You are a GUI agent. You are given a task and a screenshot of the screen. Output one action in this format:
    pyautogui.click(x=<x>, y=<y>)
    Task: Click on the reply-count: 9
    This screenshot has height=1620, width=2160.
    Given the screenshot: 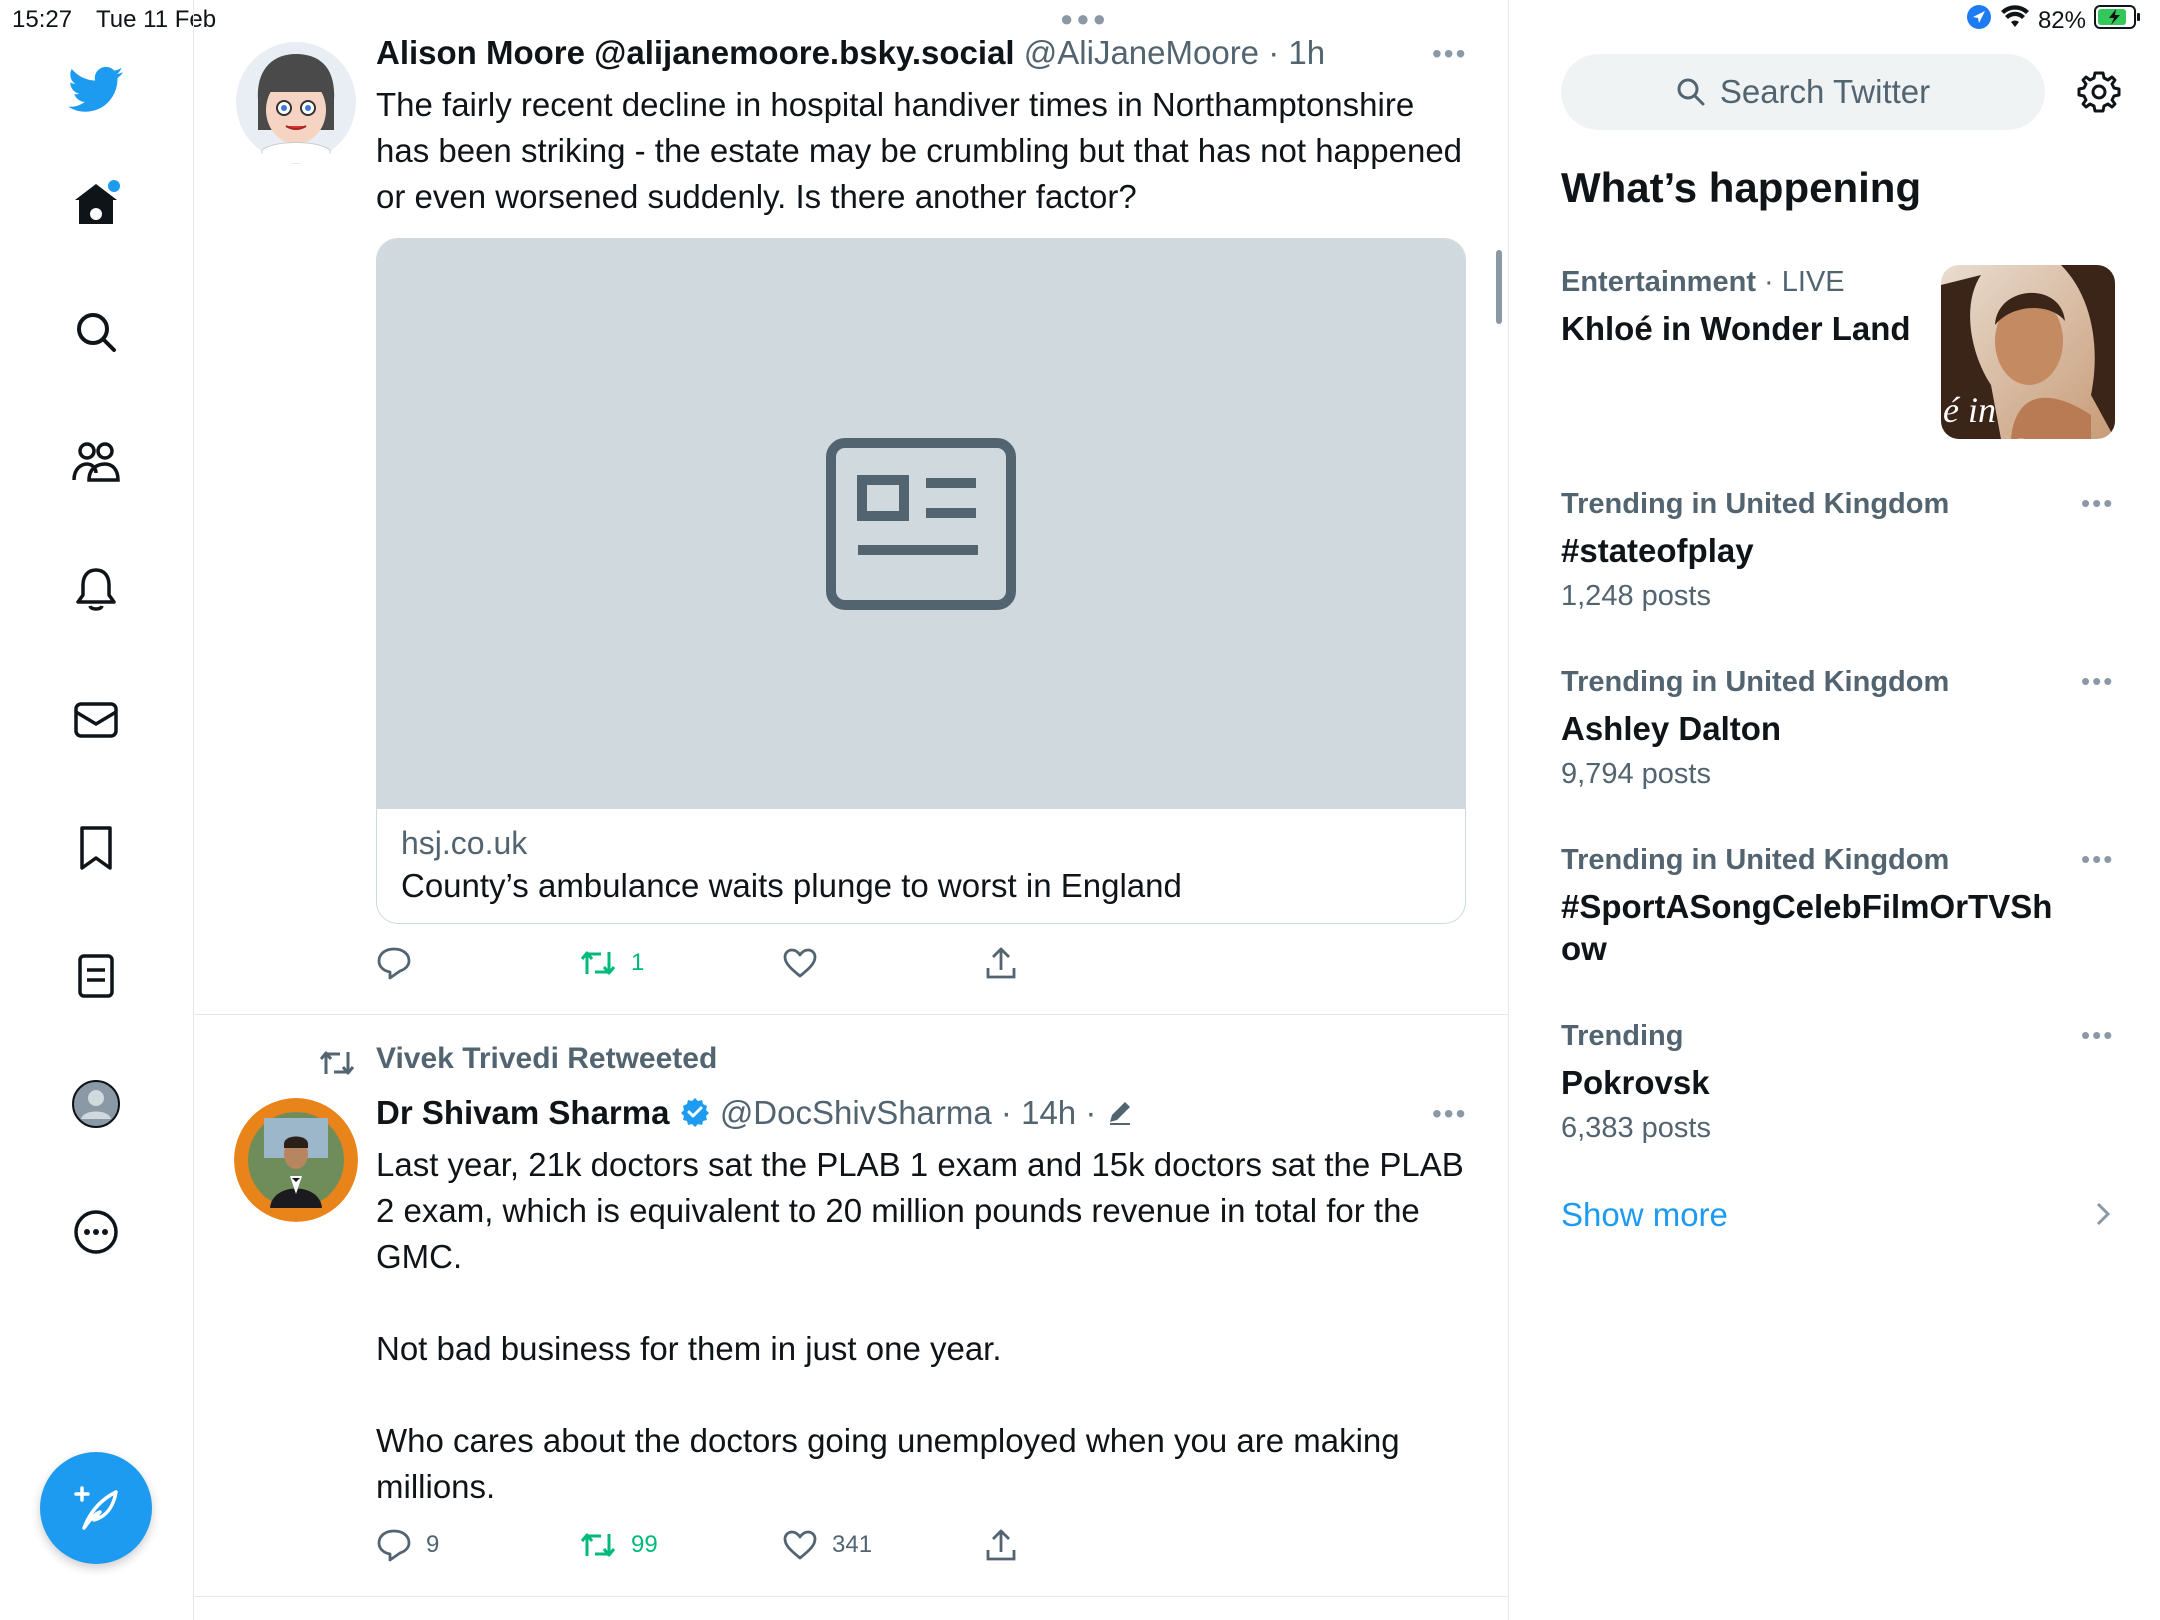 What is the action you would take?
    pyautogui.click(x=433, y=1544)
    